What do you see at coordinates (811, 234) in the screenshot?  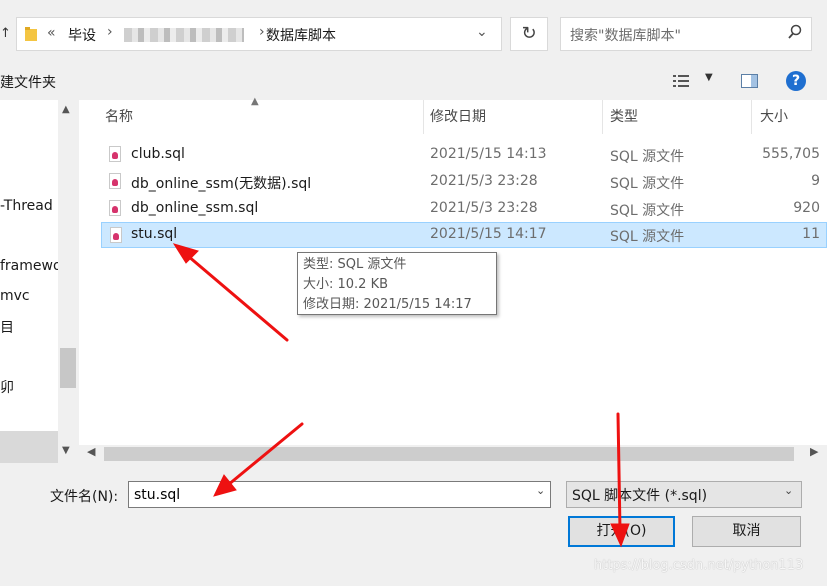 I see `file-size: 11` at bounding box center [811, 234].